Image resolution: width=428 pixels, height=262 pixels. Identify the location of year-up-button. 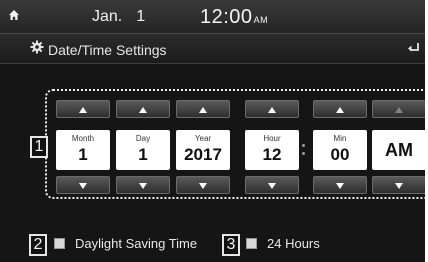
(203, 109).